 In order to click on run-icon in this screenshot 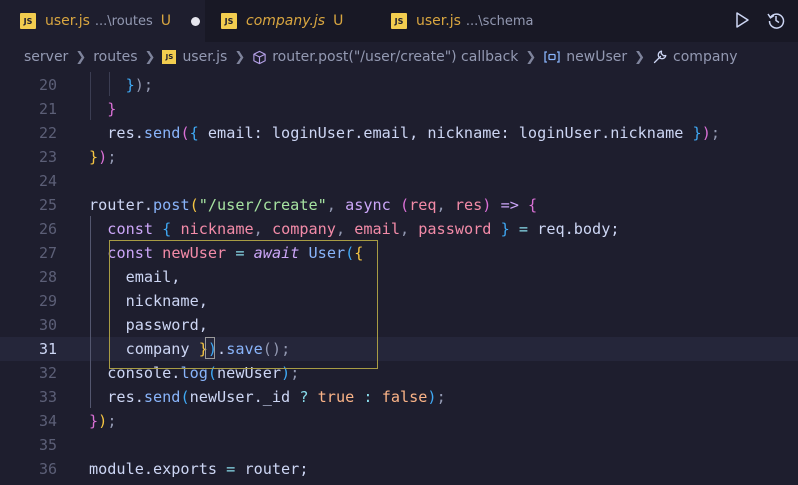, I will do `click(742, 20)`.